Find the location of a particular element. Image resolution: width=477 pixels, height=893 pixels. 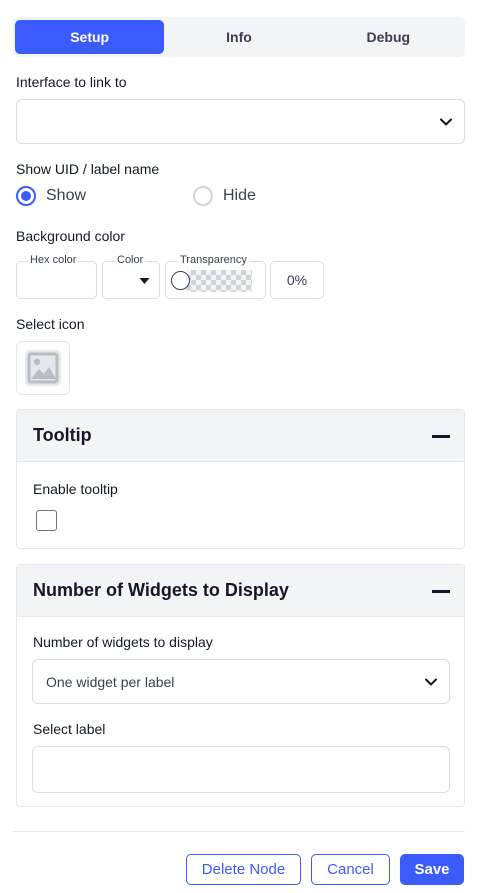

tab-info: Info is located at coordinates (238, 37).